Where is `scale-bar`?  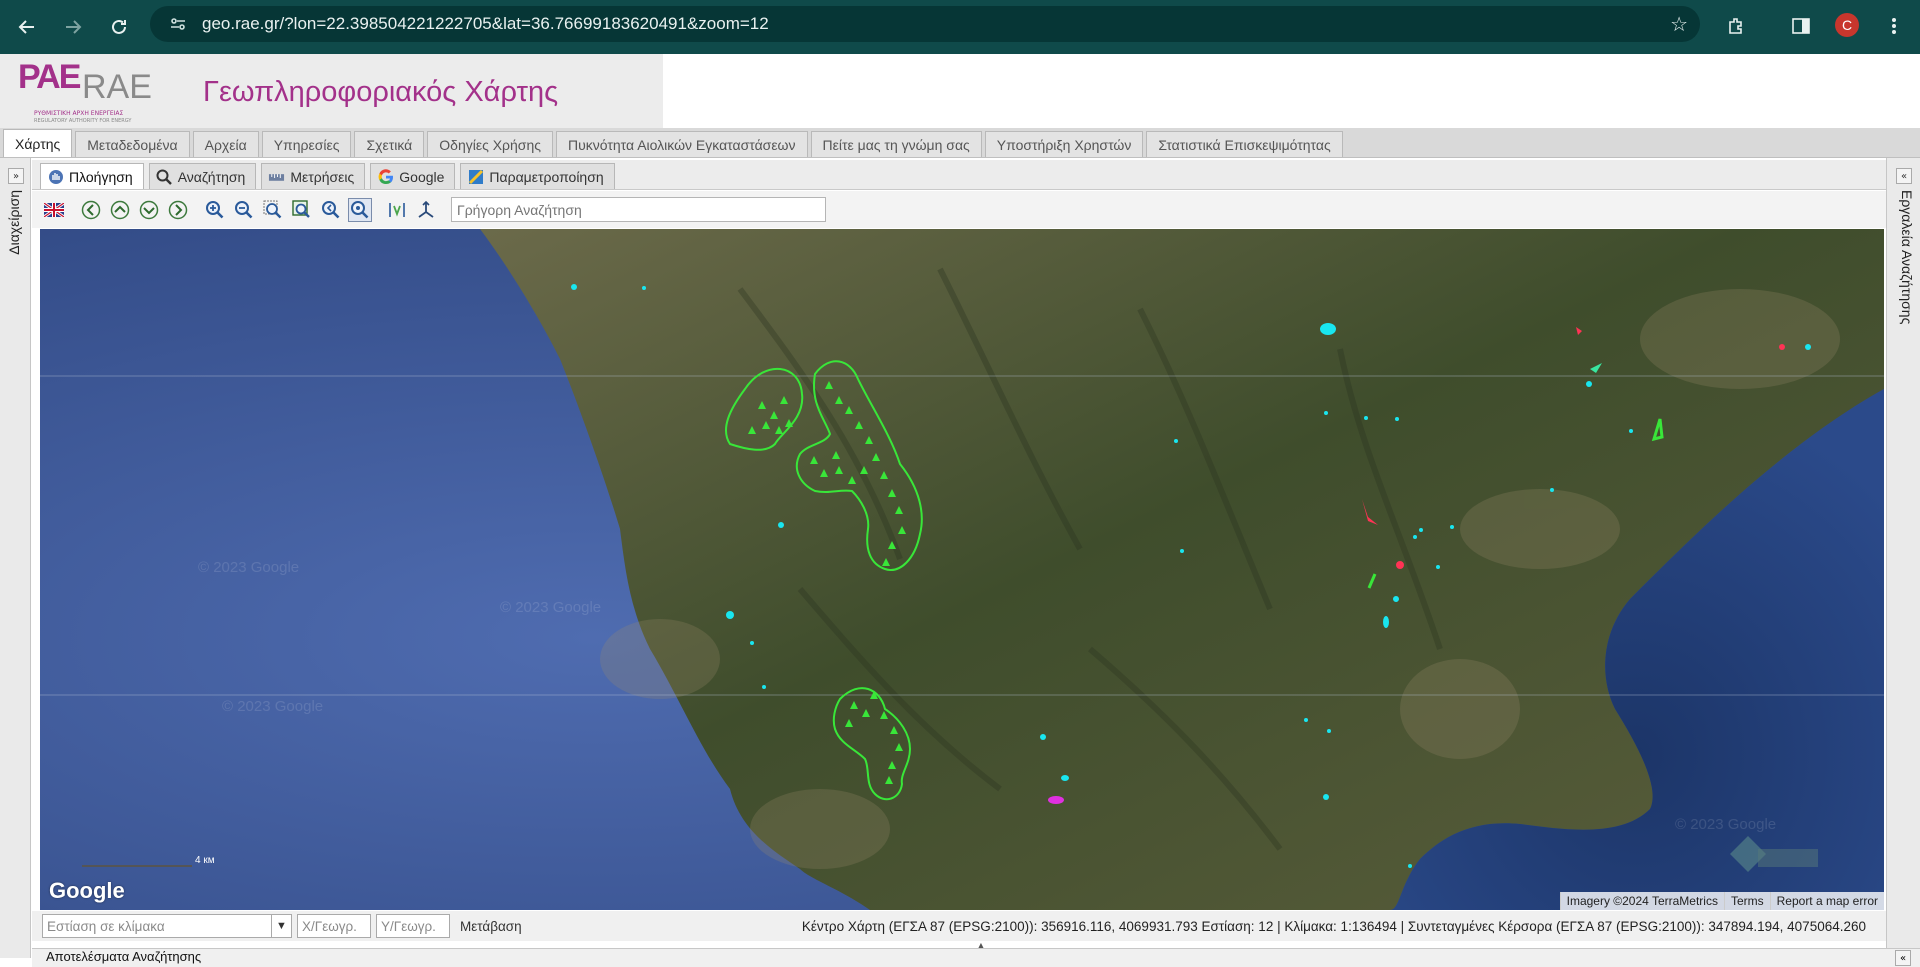
scale-bar is located at coordinates (137, 866).